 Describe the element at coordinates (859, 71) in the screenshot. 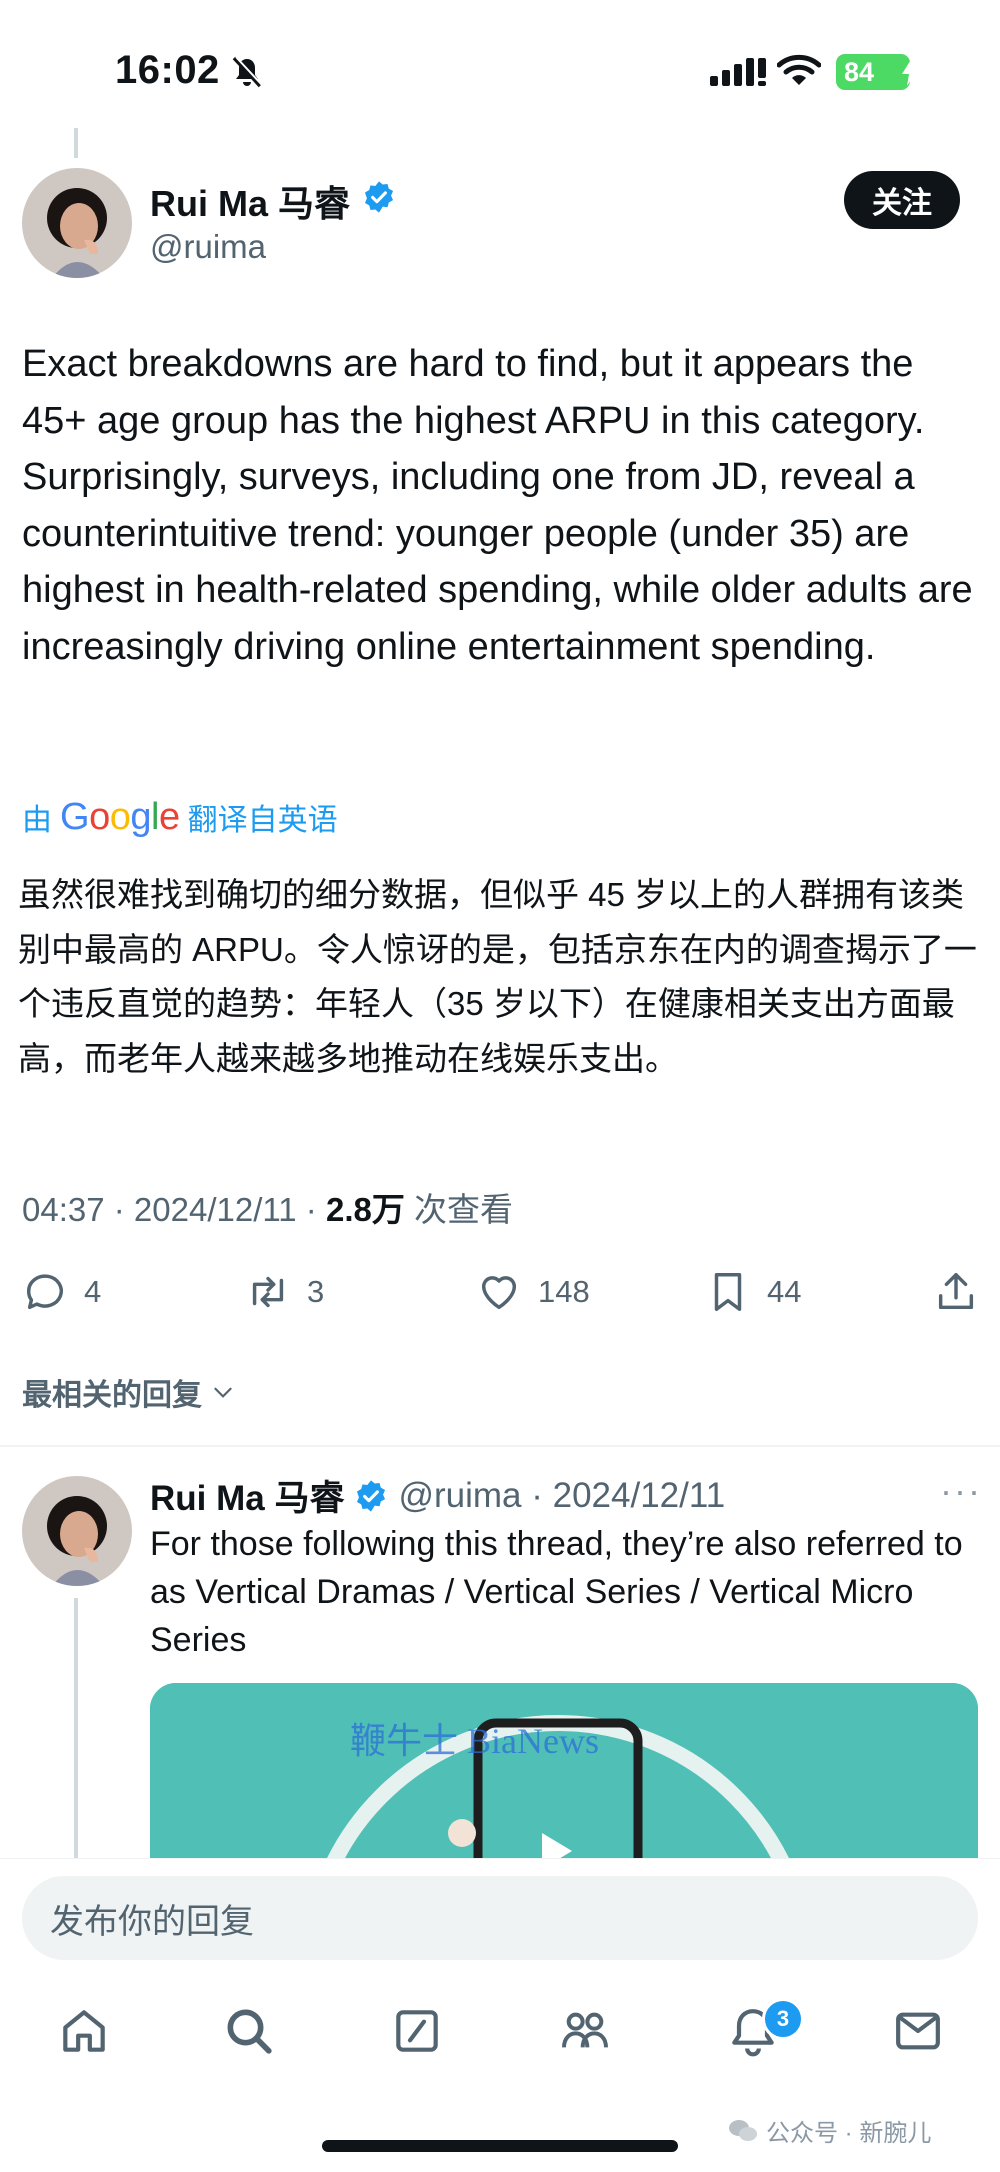

I see `battery-level: 84` at that location.